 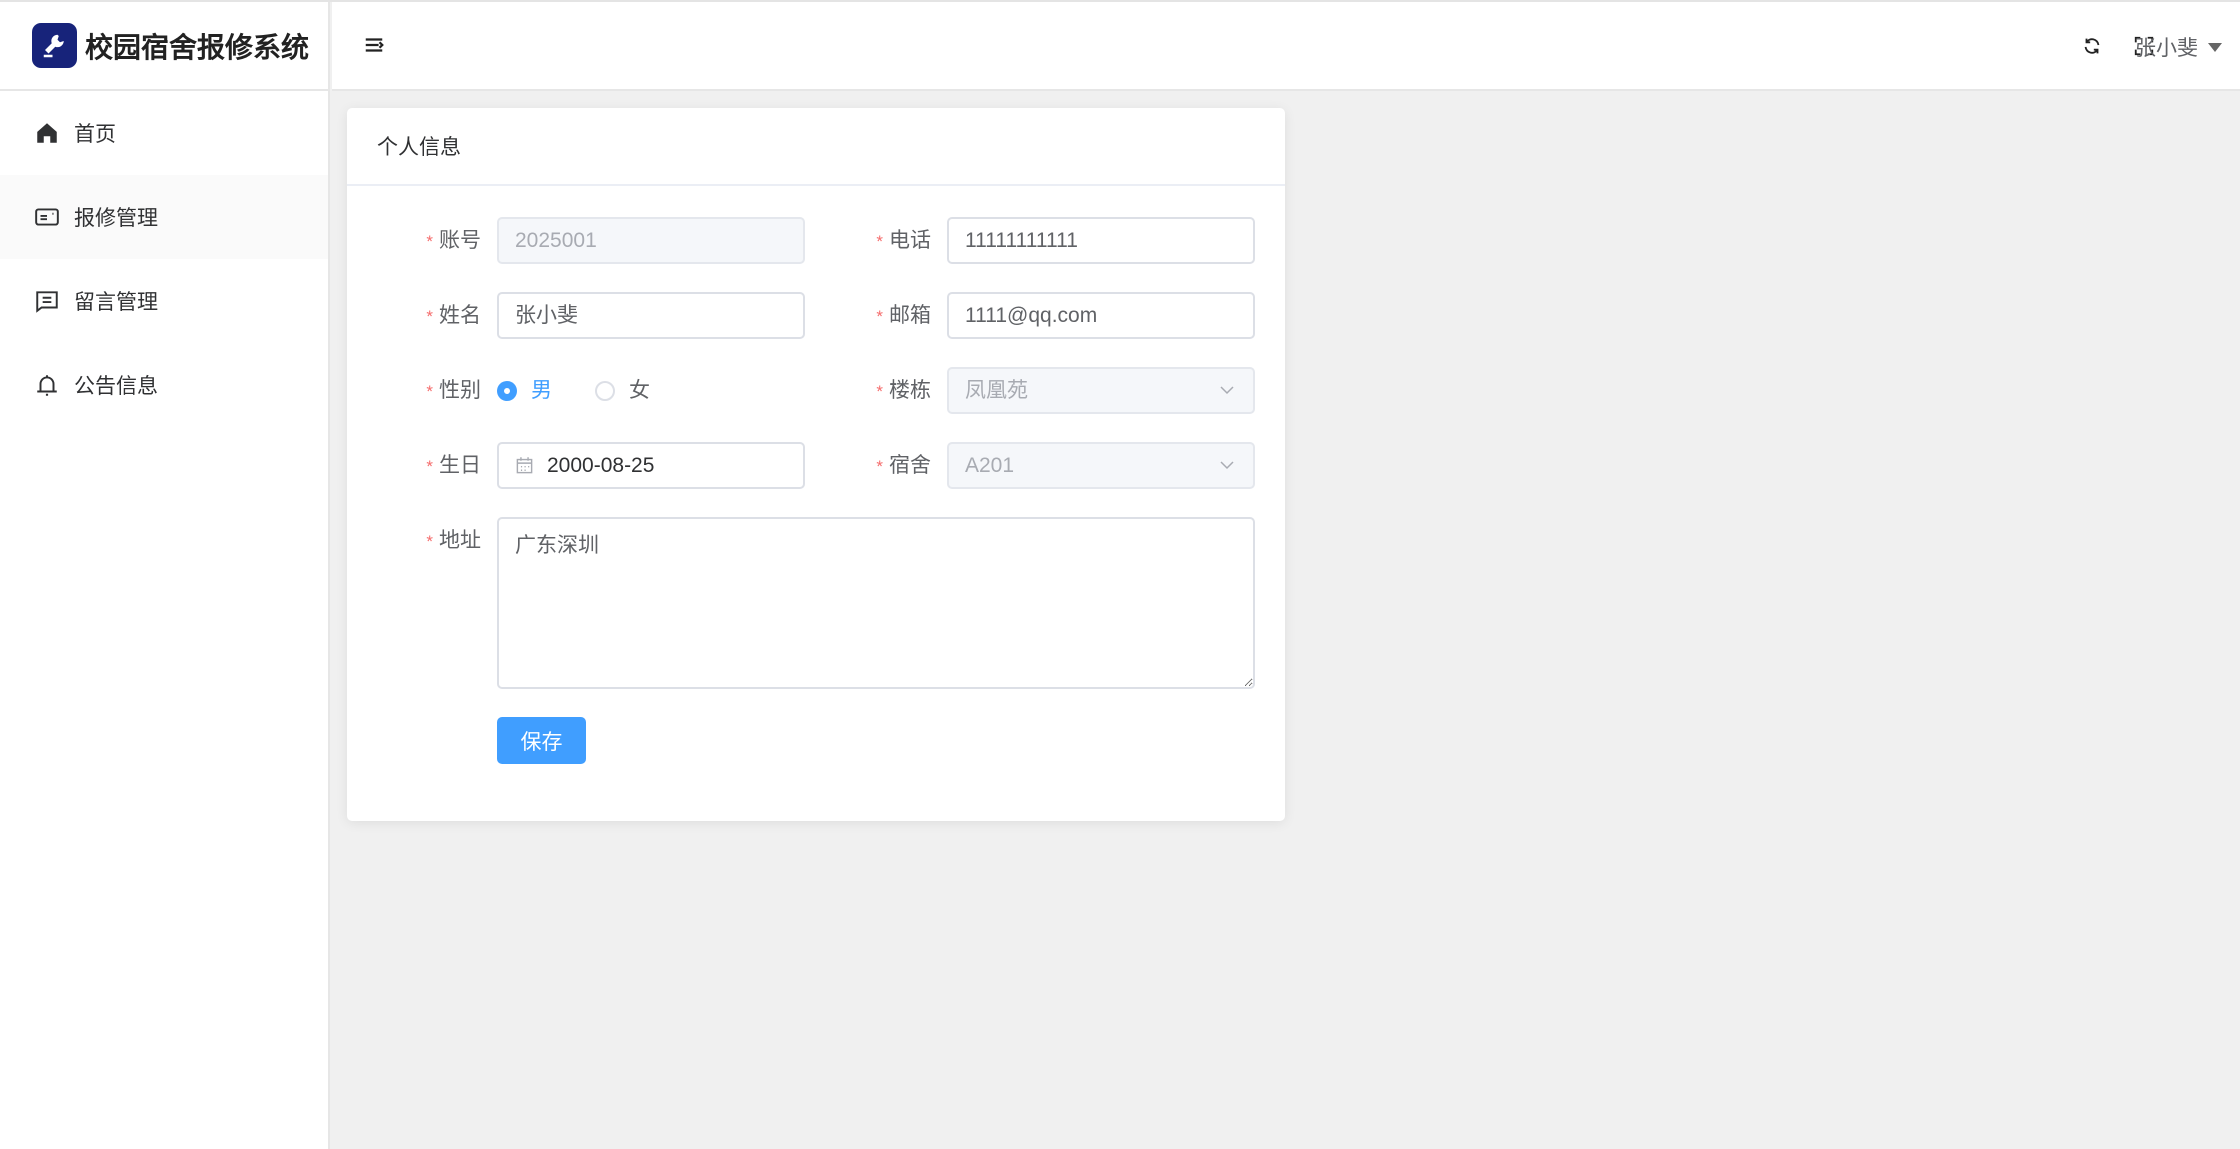 I want to click on user-menu: 张小斐, so click(x=2178, y=47).